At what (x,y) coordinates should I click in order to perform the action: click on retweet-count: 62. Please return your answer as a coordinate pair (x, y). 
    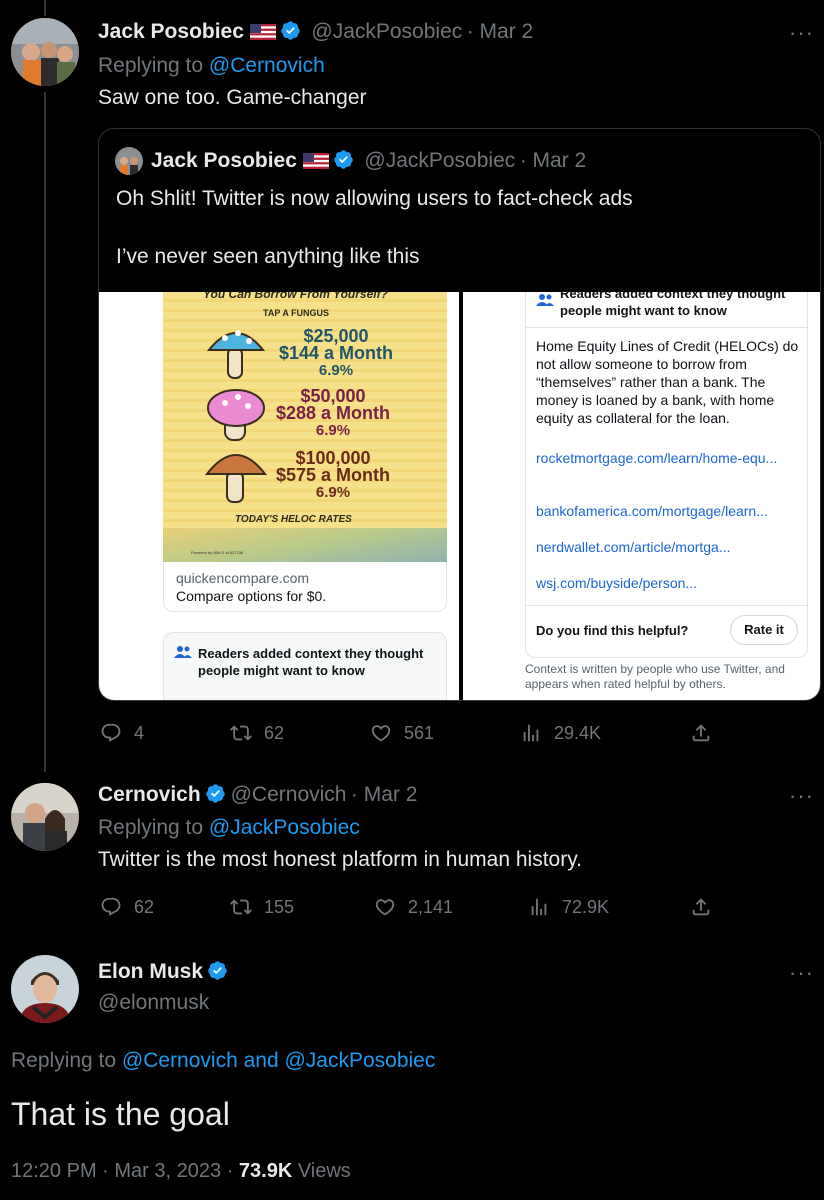
    Looking at the image, I should click on (274, 732).